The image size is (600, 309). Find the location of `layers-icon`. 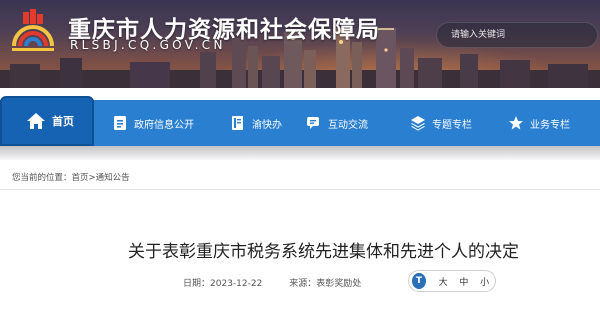

layers-icon is located at coordinates (418, 123).